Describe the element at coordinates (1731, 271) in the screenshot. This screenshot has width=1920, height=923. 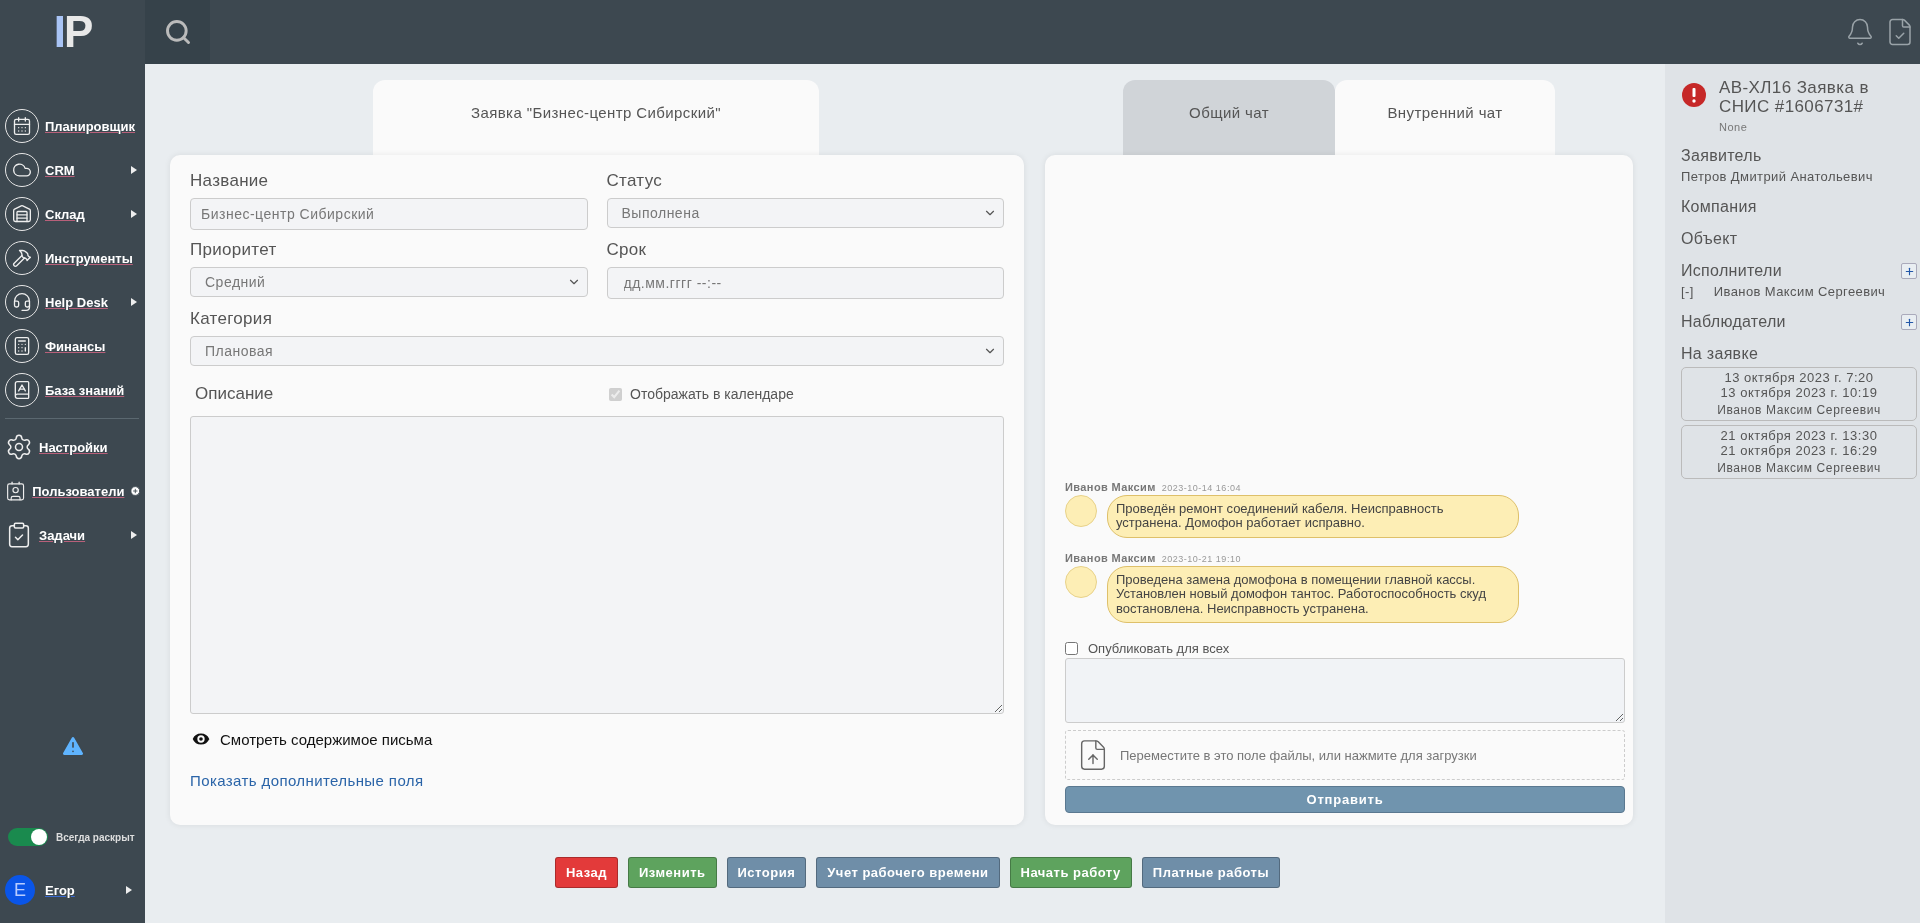
I see `section-label: Исполнители` at that location.